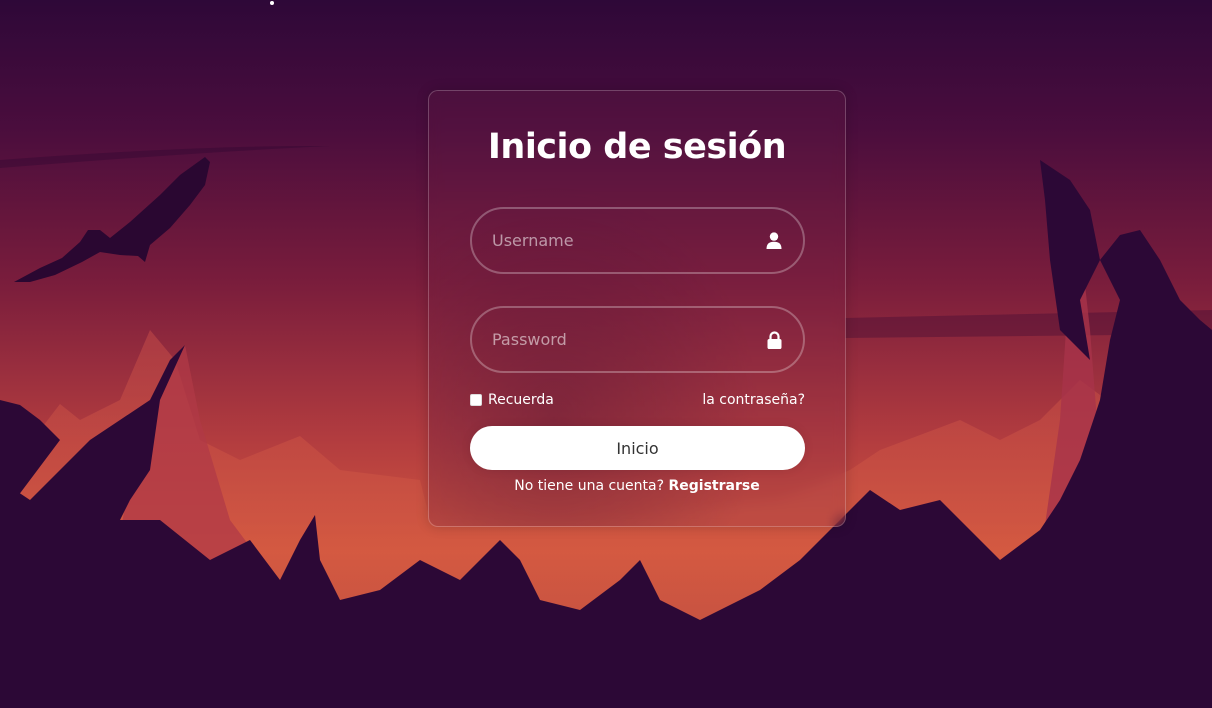 This screenshot has height=708, width=1212. Describe the element at coordinates (589, 486) in the screenshot. I see `register-prompt-text: No tiene una cuenta?` at that location.